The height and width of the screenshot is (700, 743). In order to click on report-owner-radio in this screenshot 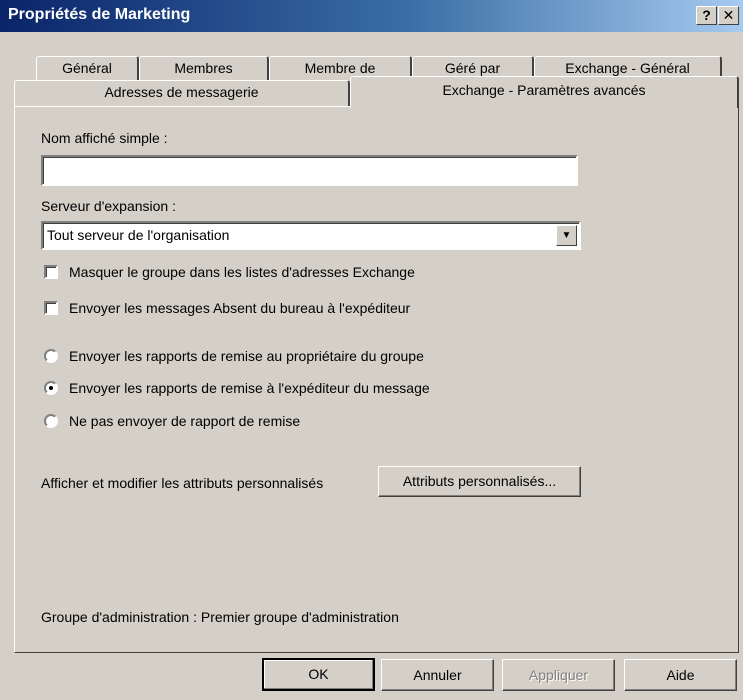, I will do `click(51, 356)`.